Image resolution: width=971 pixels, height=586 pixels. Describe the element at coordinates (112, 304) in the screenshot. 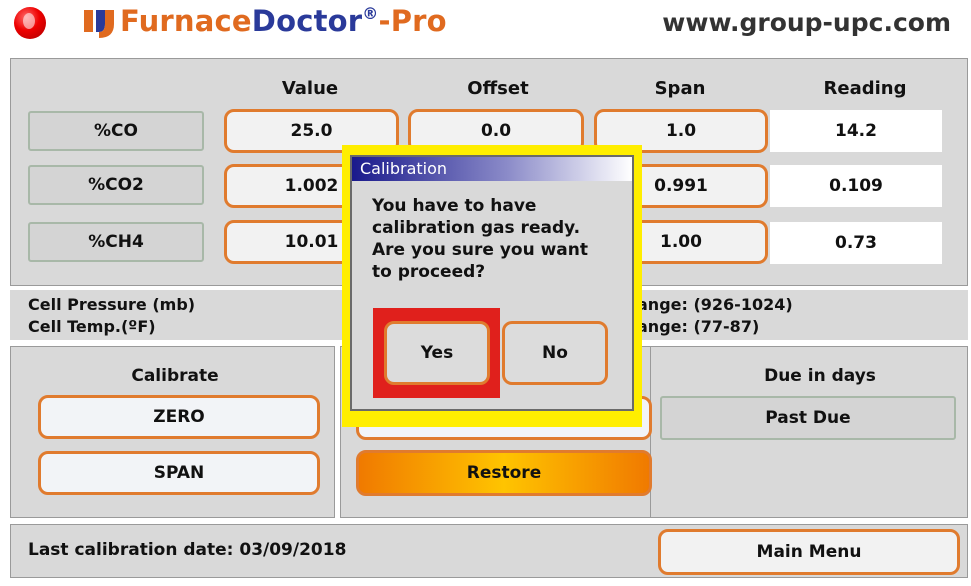

I see `cell-pressure-label: Cell Pressure (mb)` at that location.